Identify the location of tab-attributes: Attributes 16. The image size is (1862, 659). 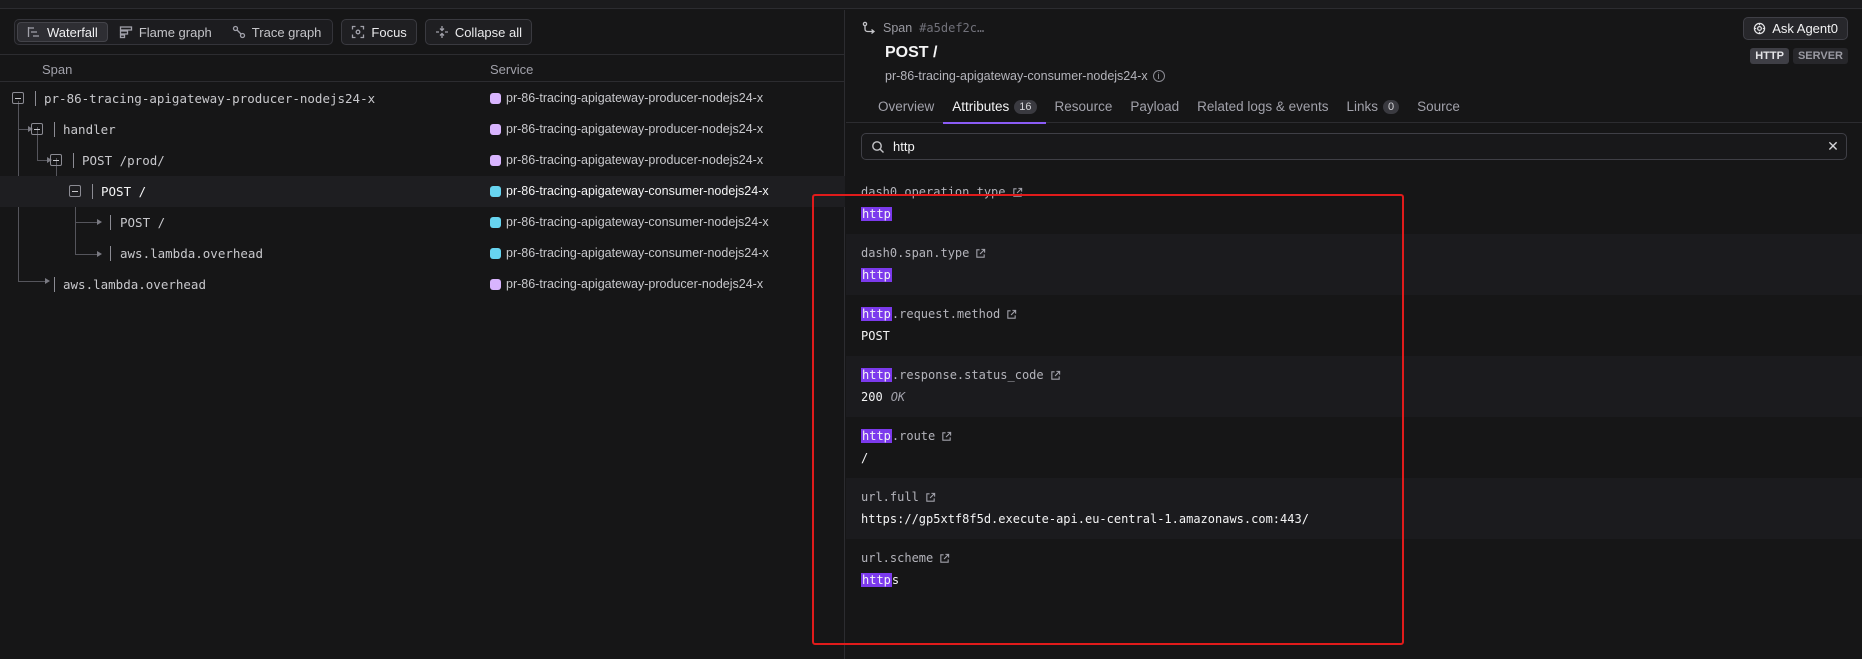
(994, 107).